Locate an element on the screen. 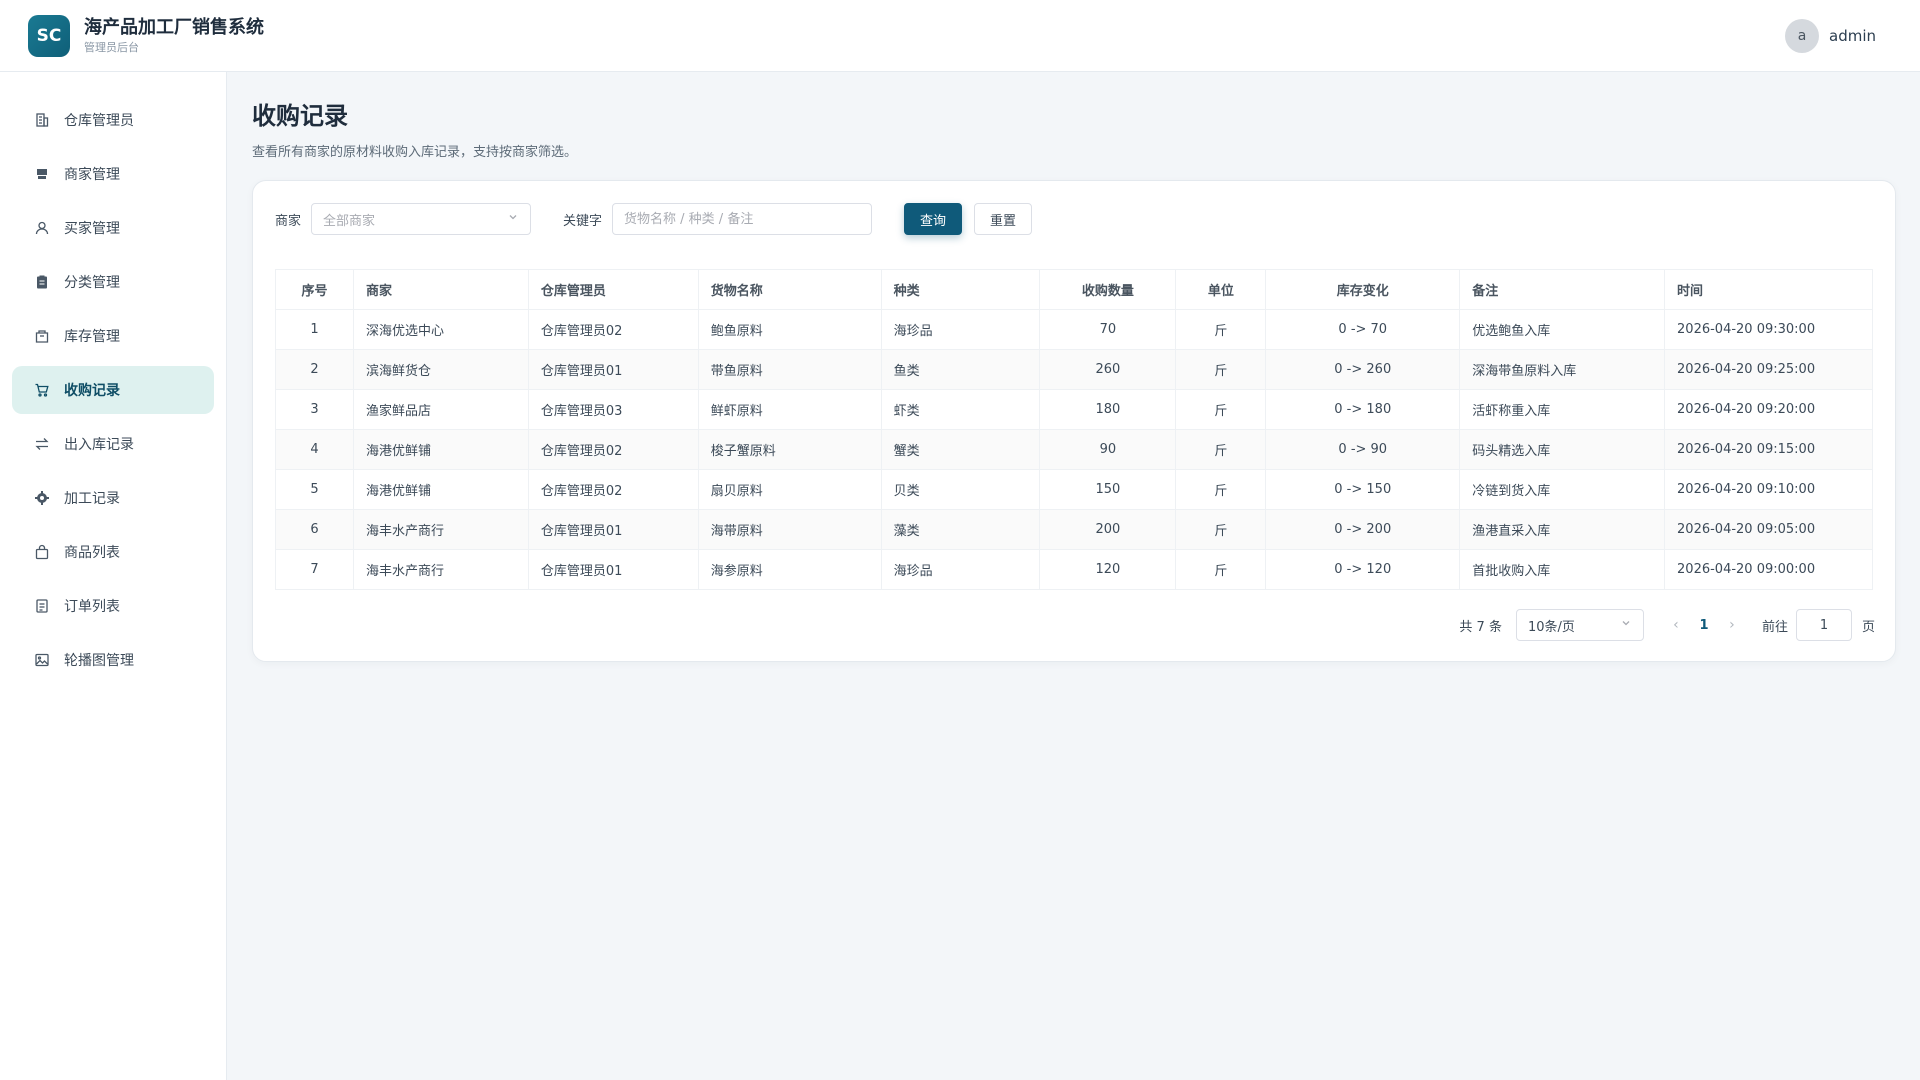  sidebar-item-inventory: 库存管理 is located at coordinates (113, 336).